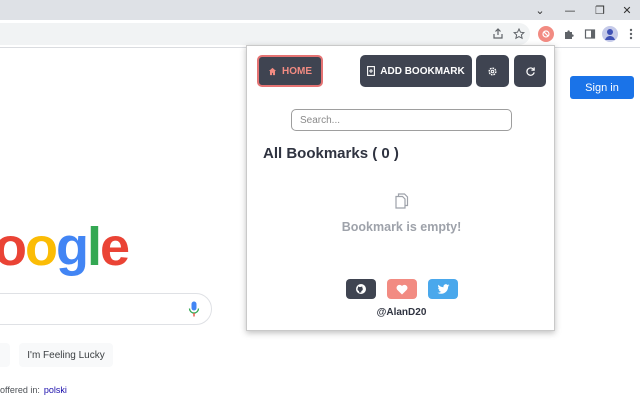 Image resolution: width=640 pixels, height=400 pixels. I want to click on github-link, so click(361, 289).